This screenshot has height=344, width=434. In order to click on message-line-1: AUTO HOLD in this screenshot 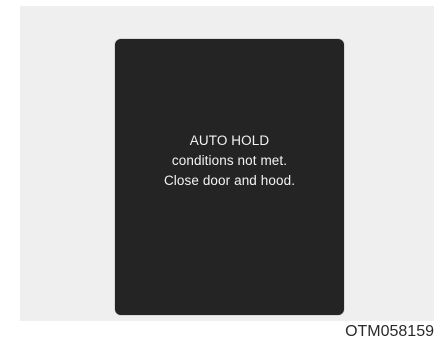, I will do `click(229, 140)`.